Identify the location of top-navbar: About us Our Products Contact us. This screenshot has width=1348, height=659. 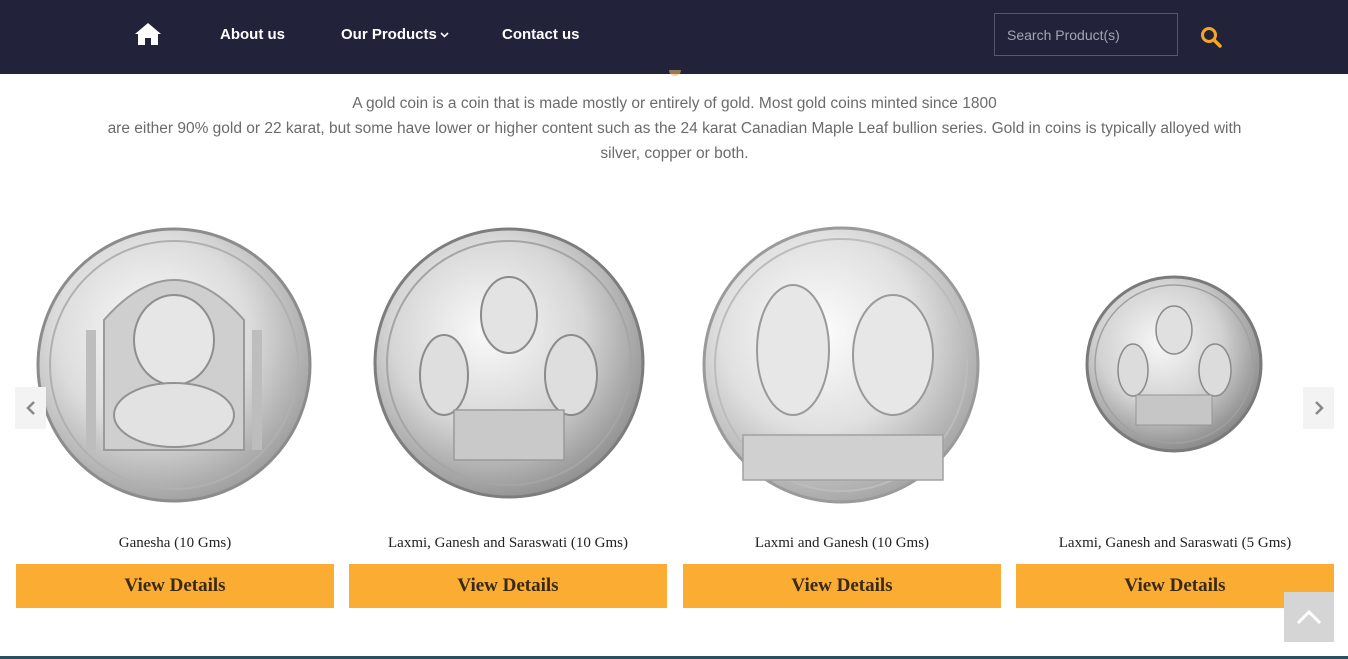
(674, 37).